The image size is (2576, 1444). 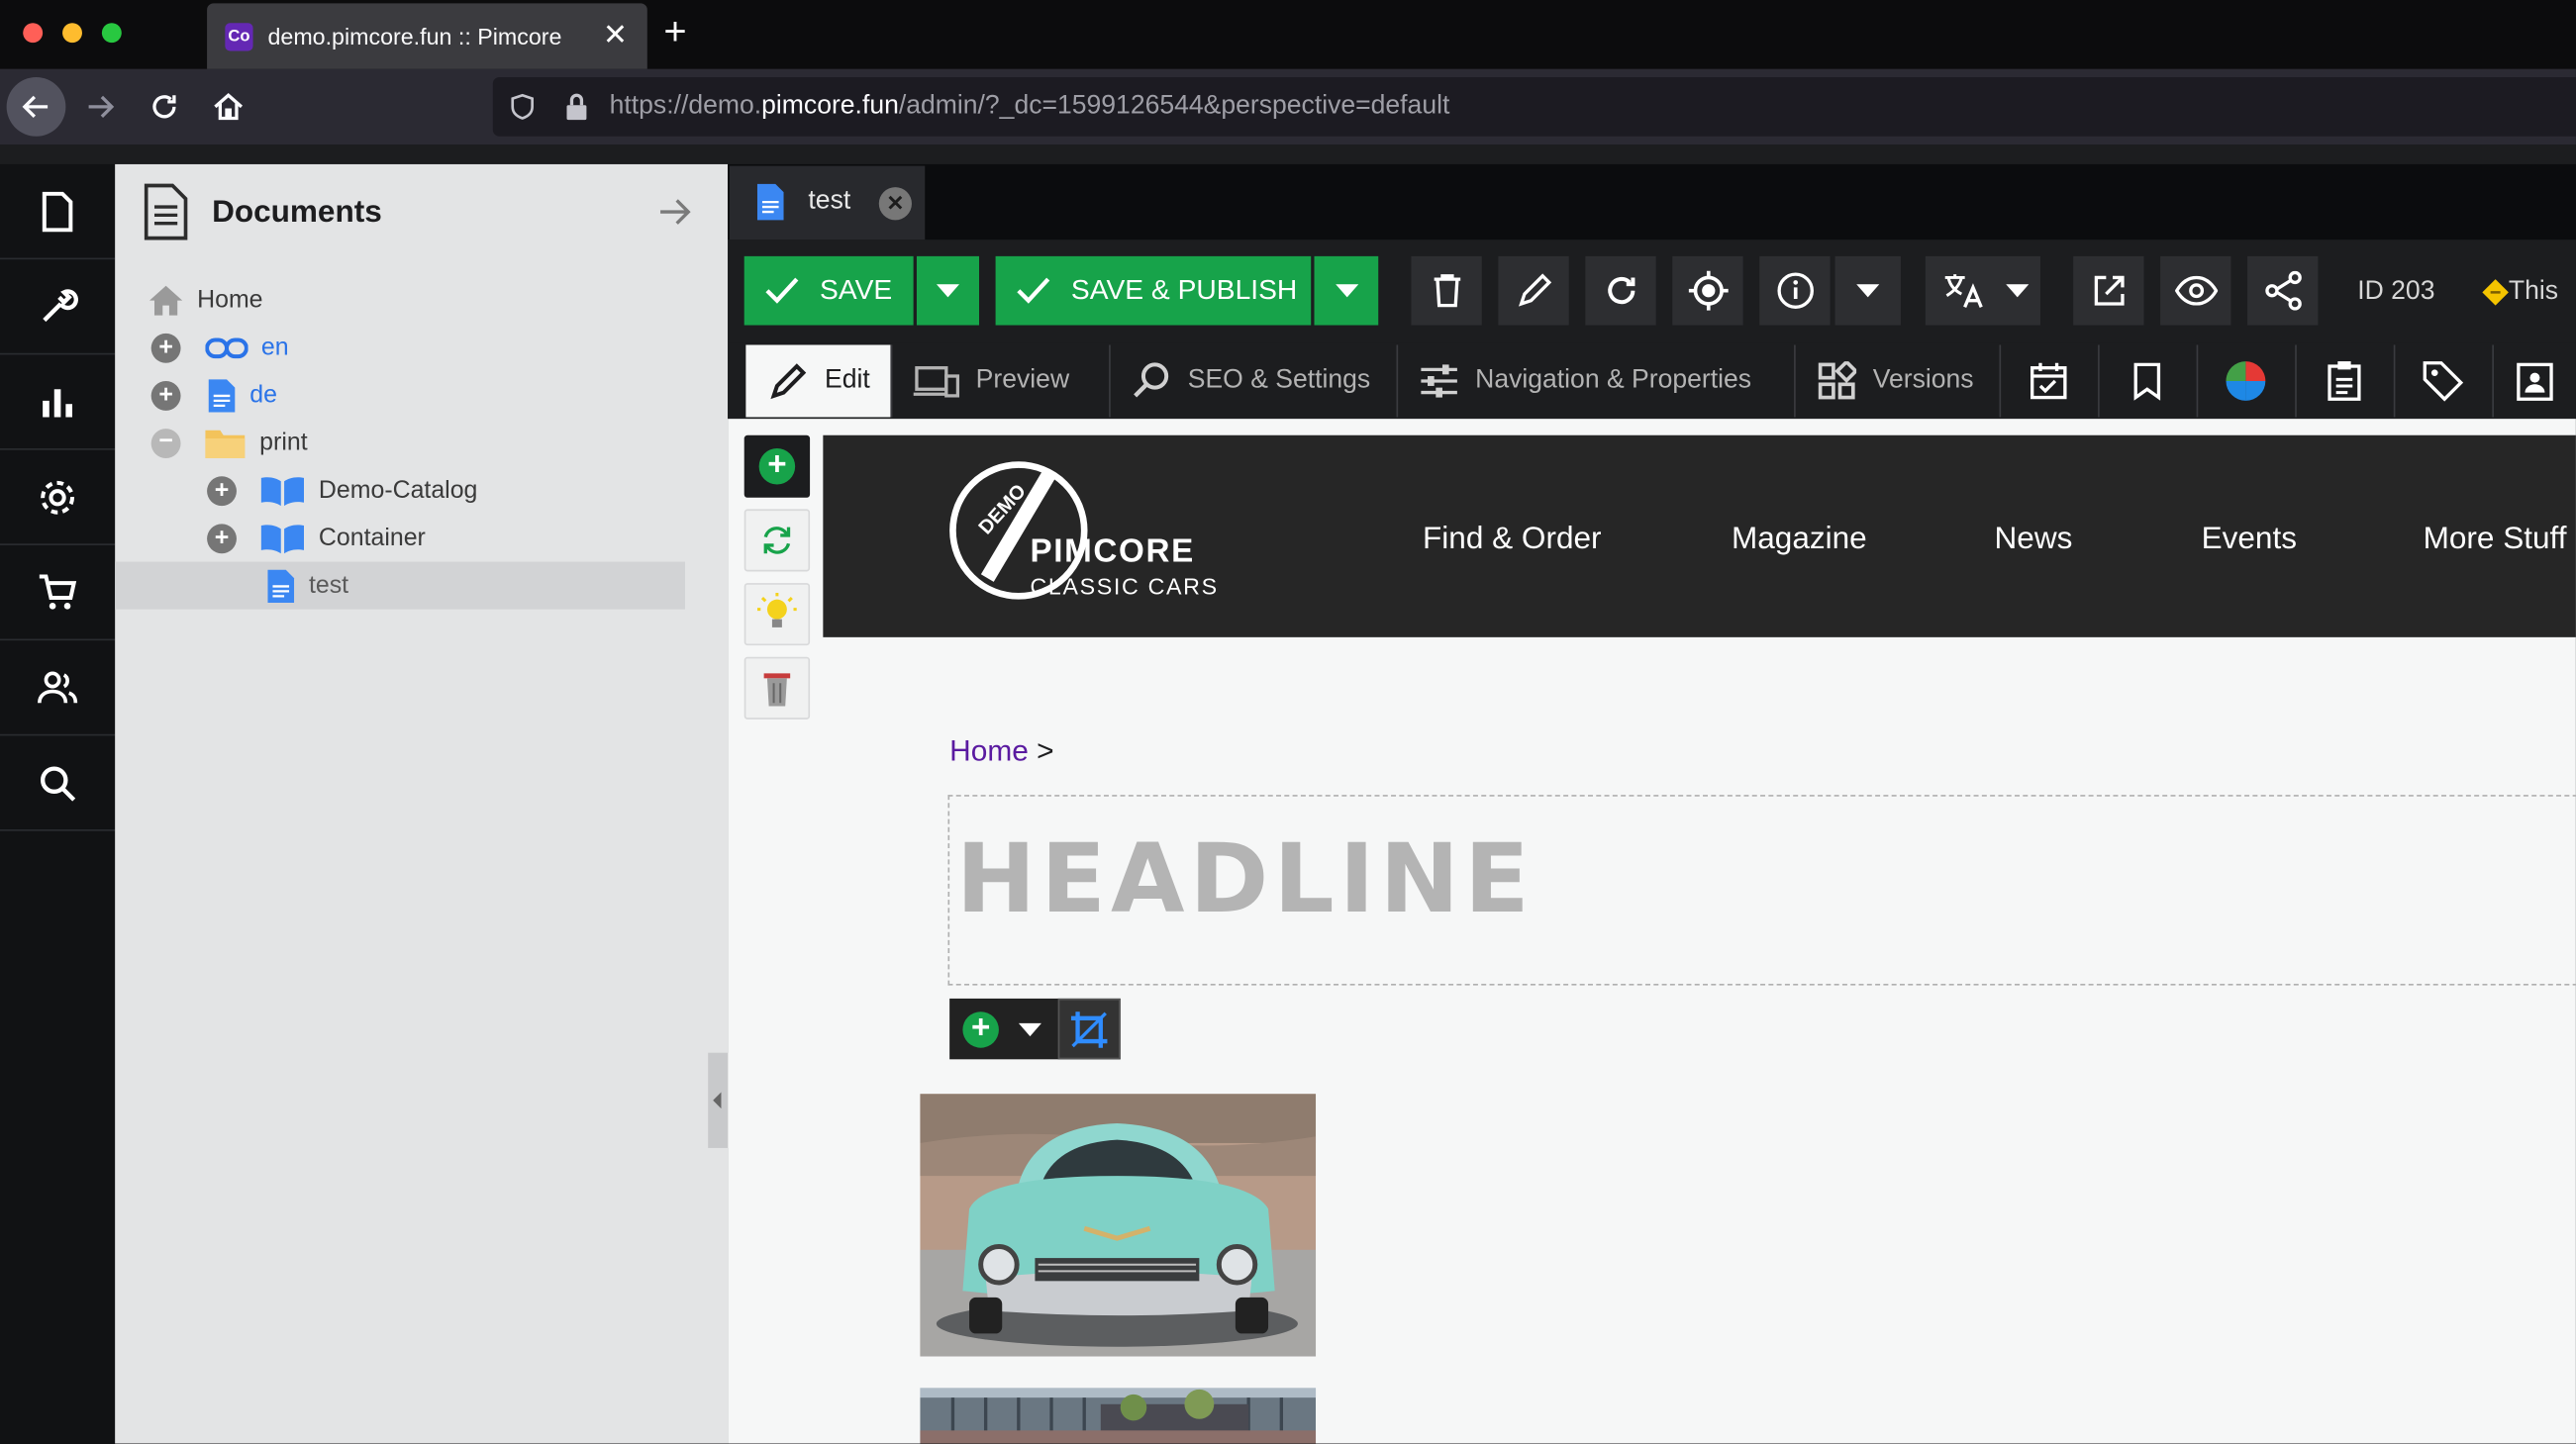 I want to click on publish-options-dropdown, so click(x=1347, y=290).